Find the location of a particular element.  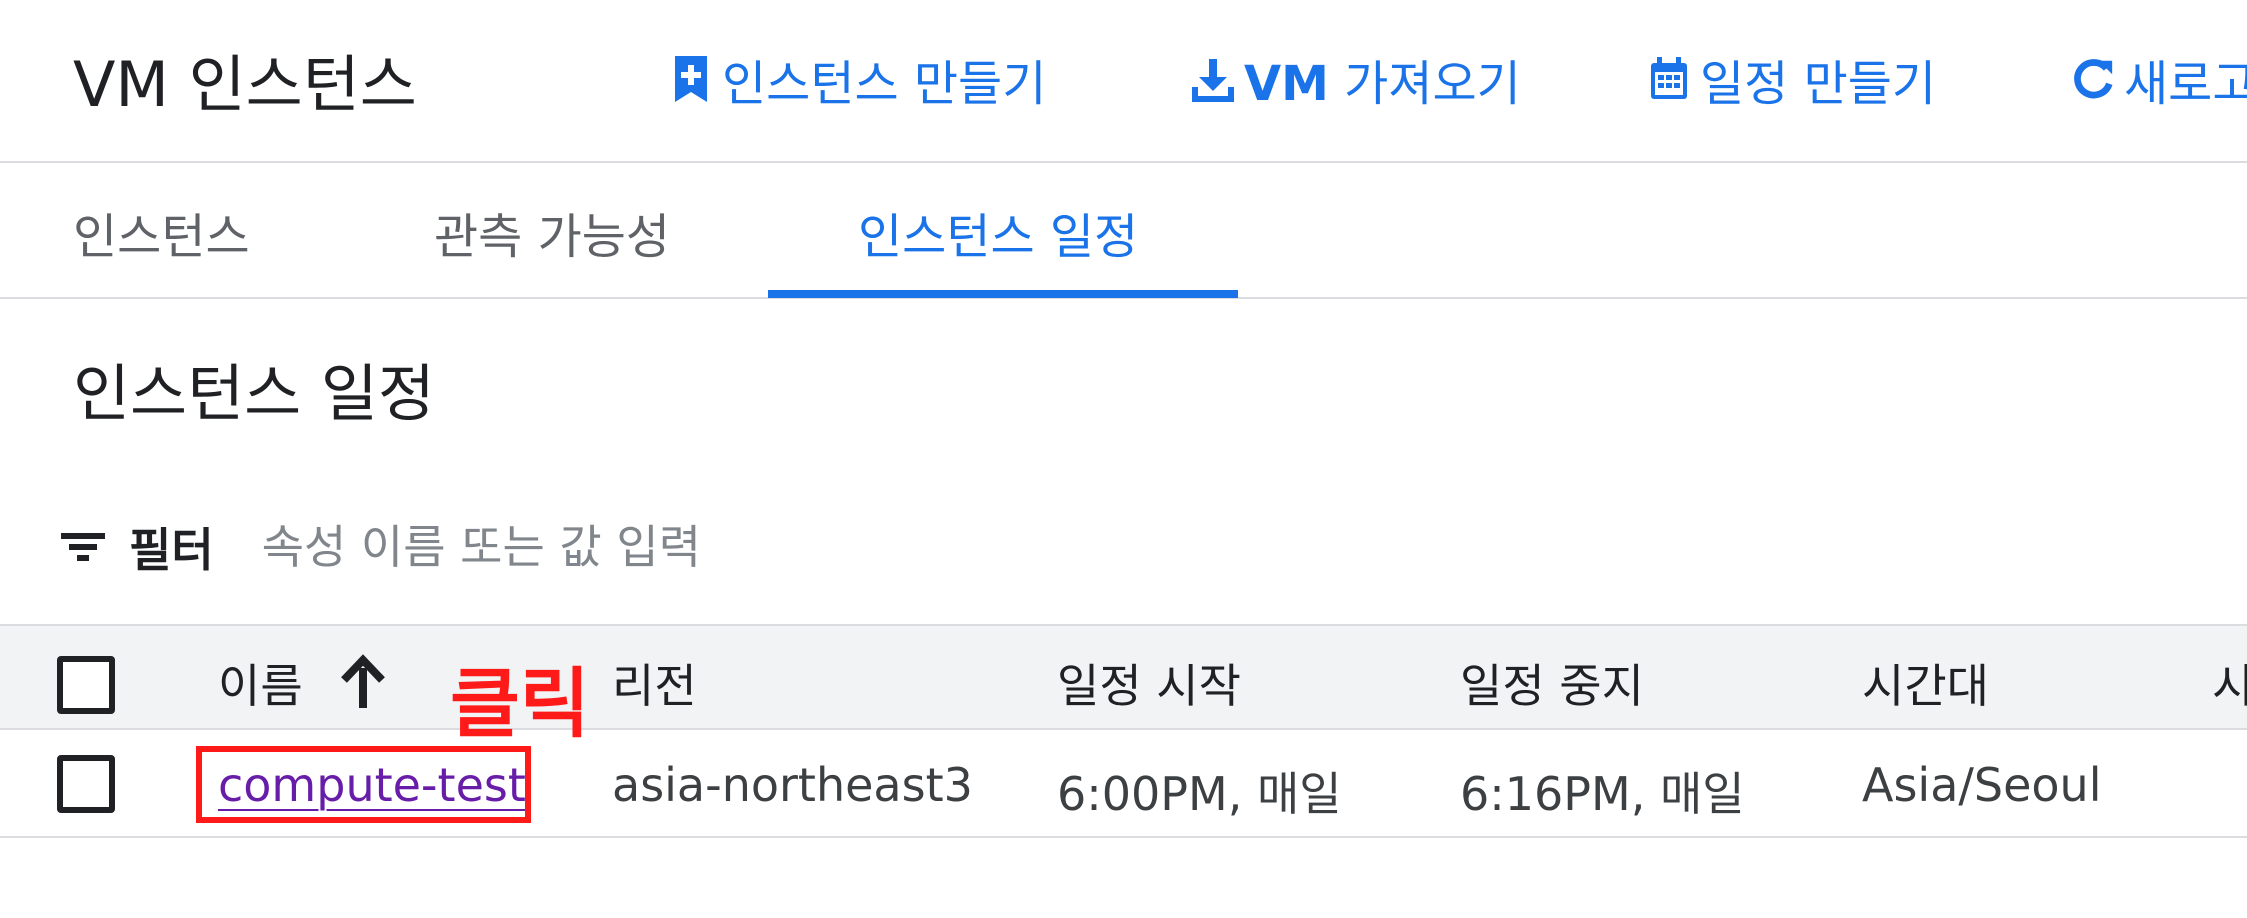

schedule-name-link: compute-test is located at coordinates (372, 785).